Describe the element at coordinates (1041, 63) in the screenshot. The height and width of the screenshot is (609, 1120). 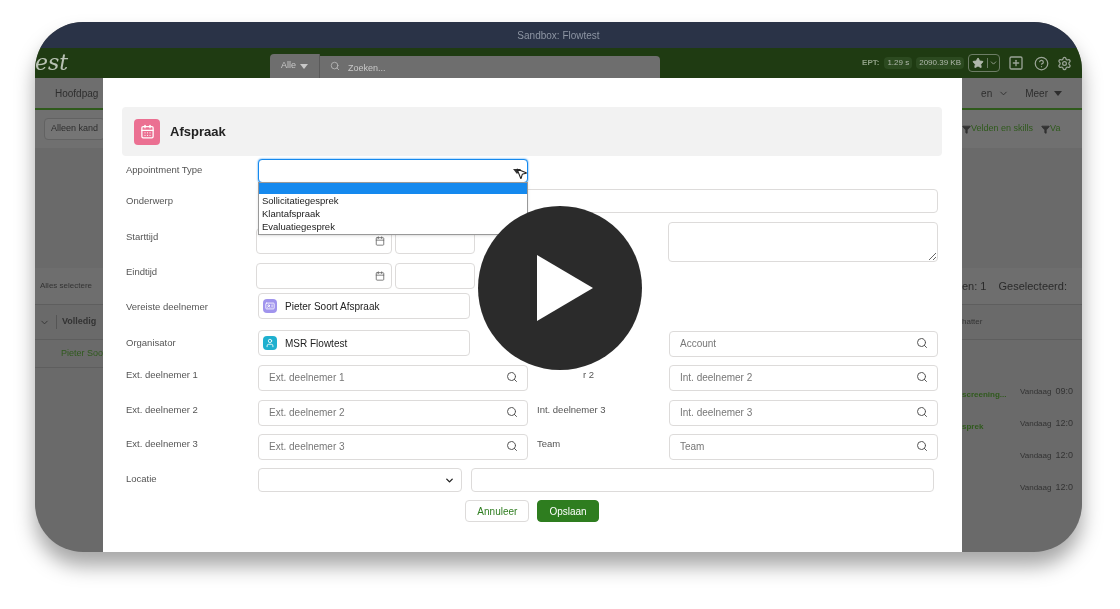
I see `help-icon` at that location.